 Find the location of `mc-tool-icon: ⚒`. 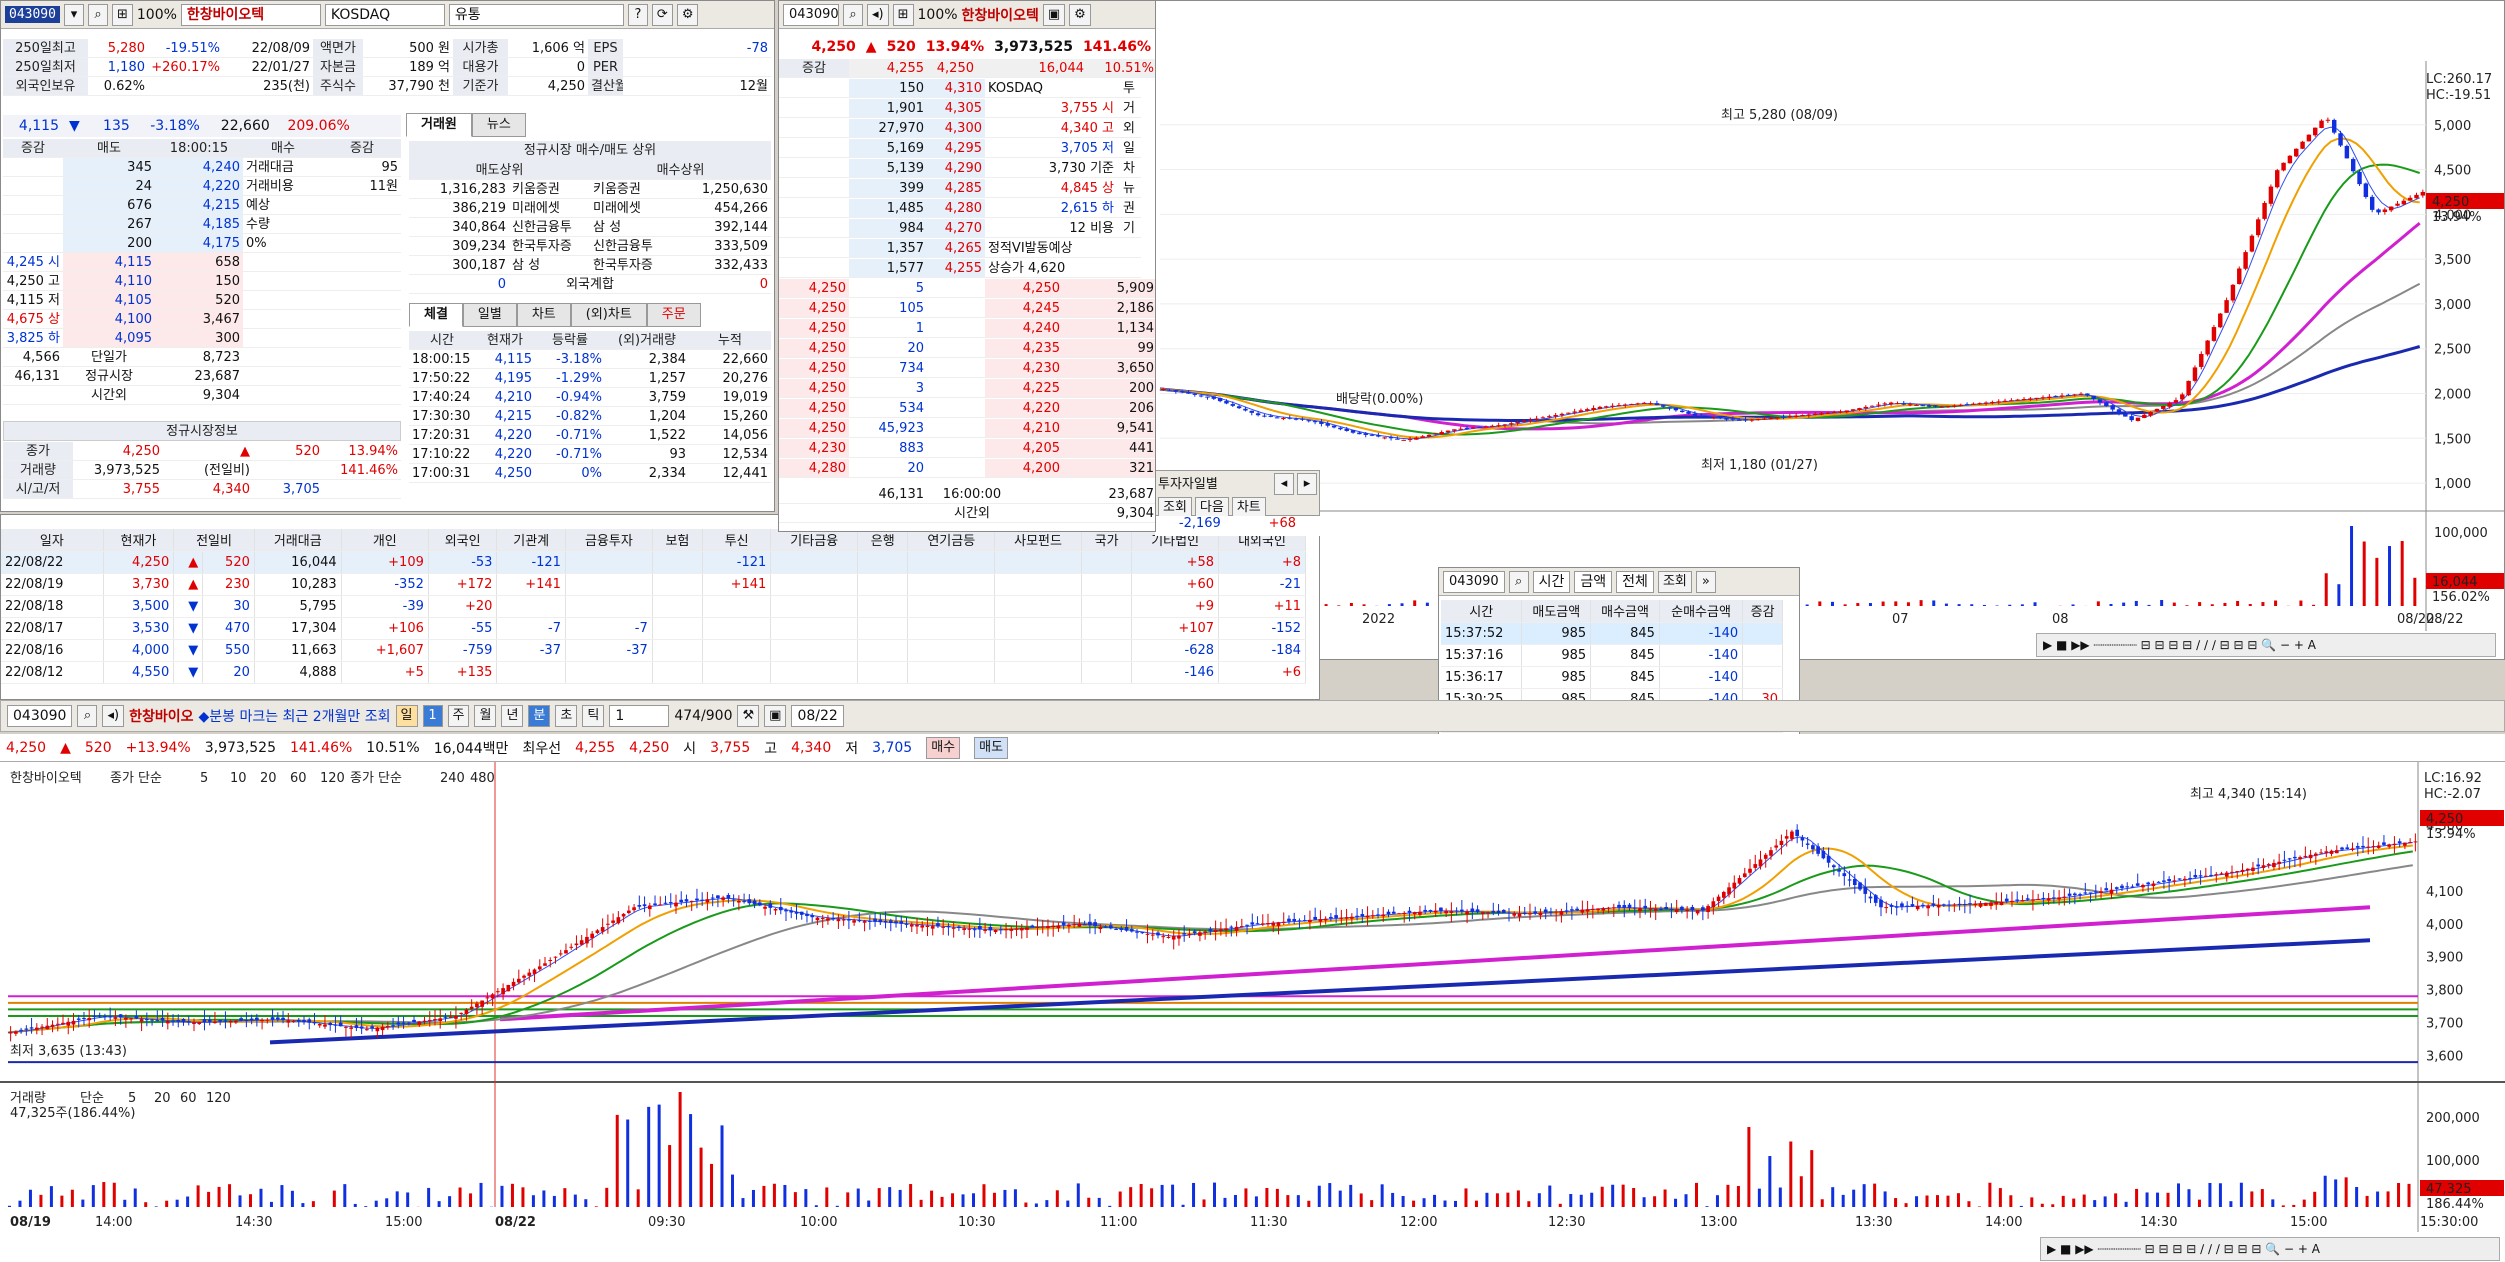

mc-tool-icon: ⚒ is located at coordinates (748, 716).